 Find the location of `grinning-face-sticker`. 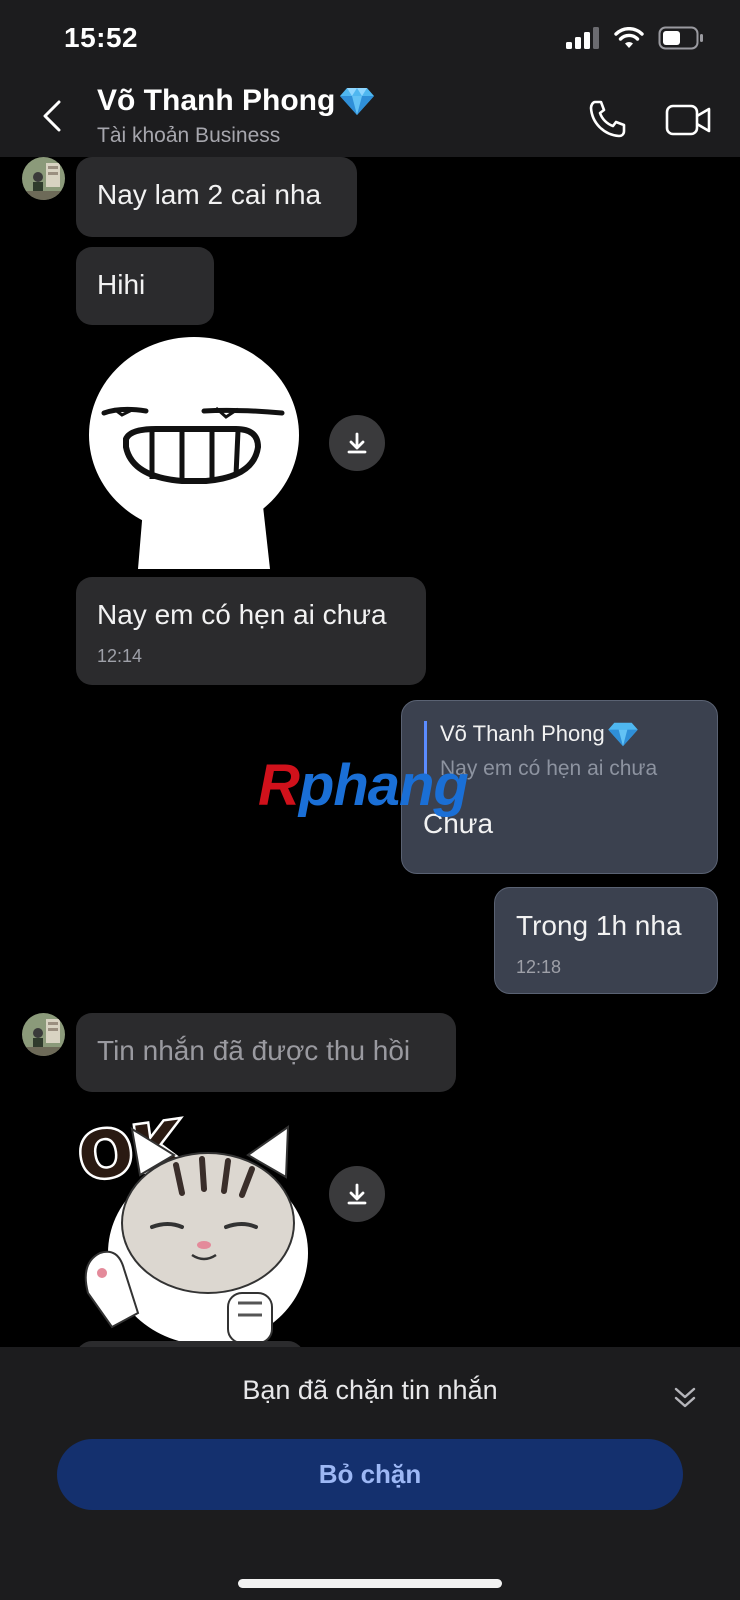

grinning-face-sticker is located at coordinates (194, 453).